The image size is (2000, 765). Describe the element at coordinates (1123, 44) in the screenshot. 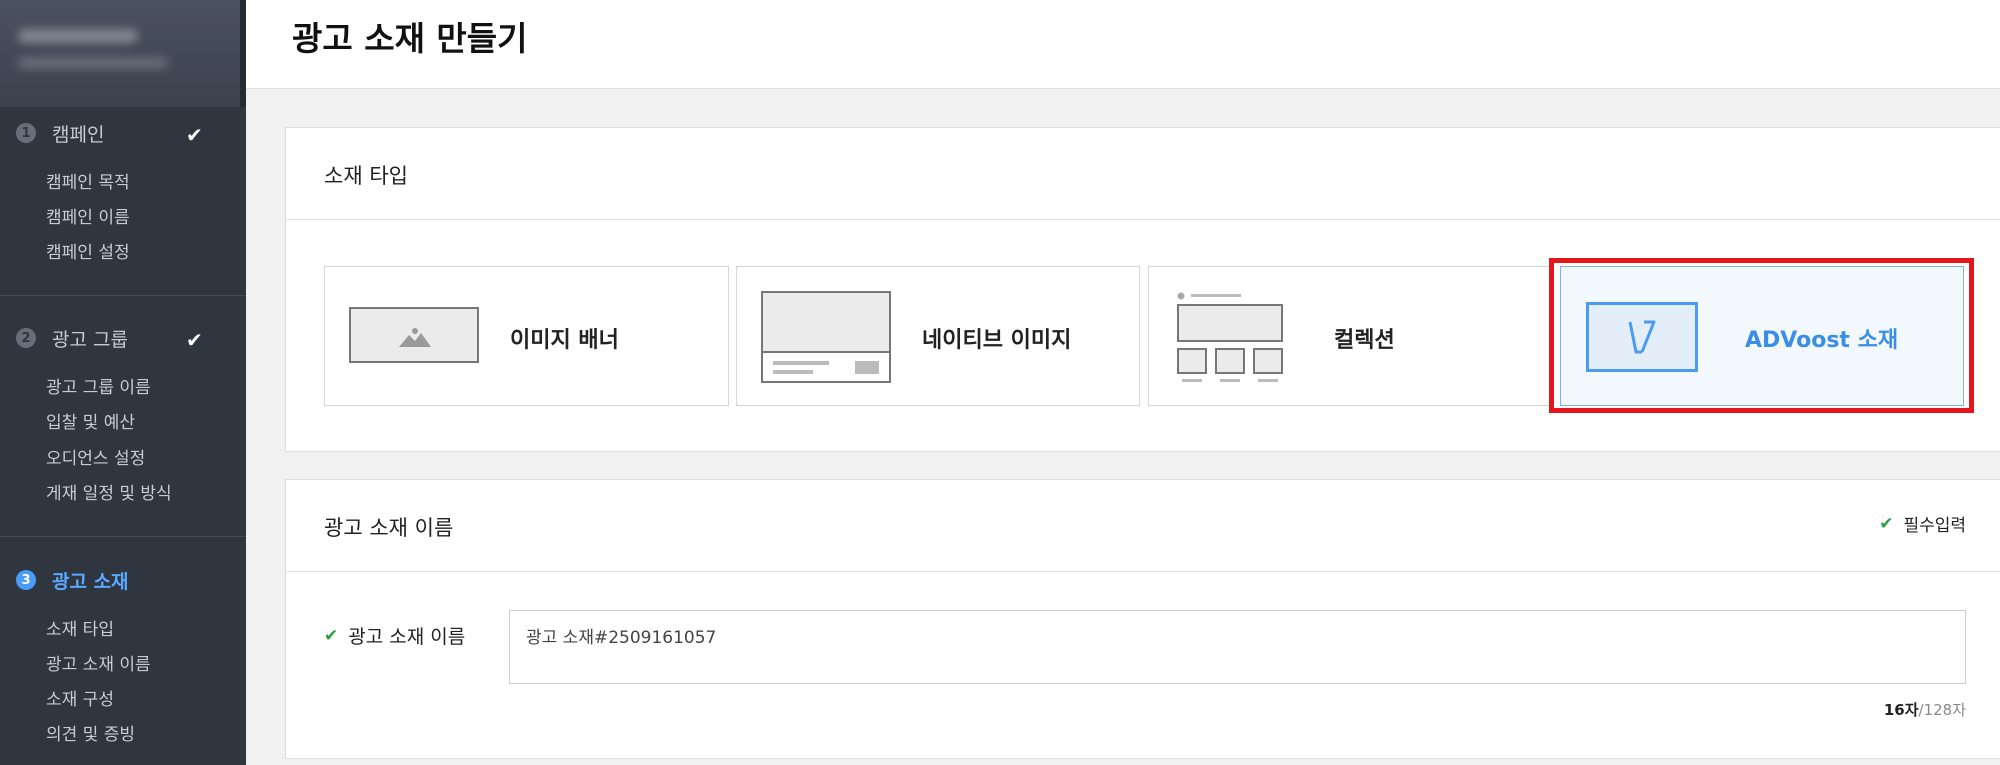

I see `page-header: 광고 소재 만들기` at that location.